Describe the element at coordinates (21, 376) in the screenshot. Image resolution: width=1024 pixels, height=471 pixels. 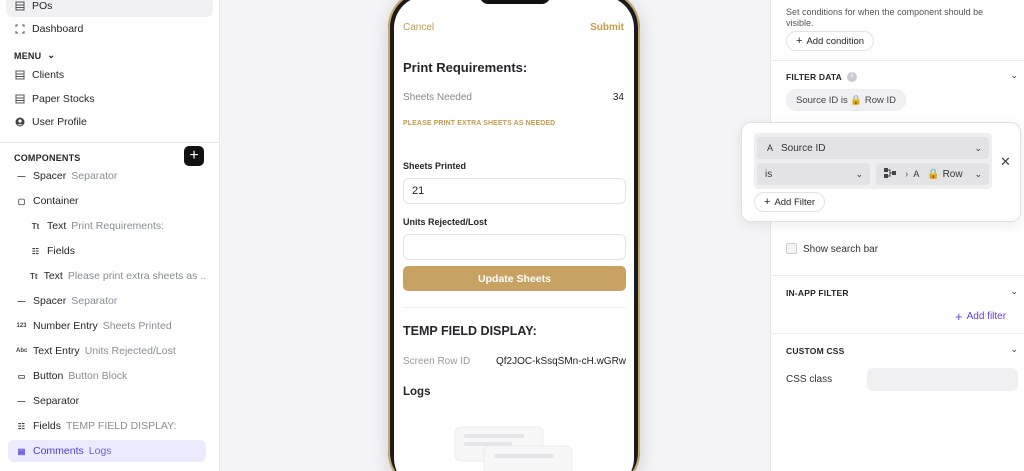
I see `button-icon: ▭` at that location.